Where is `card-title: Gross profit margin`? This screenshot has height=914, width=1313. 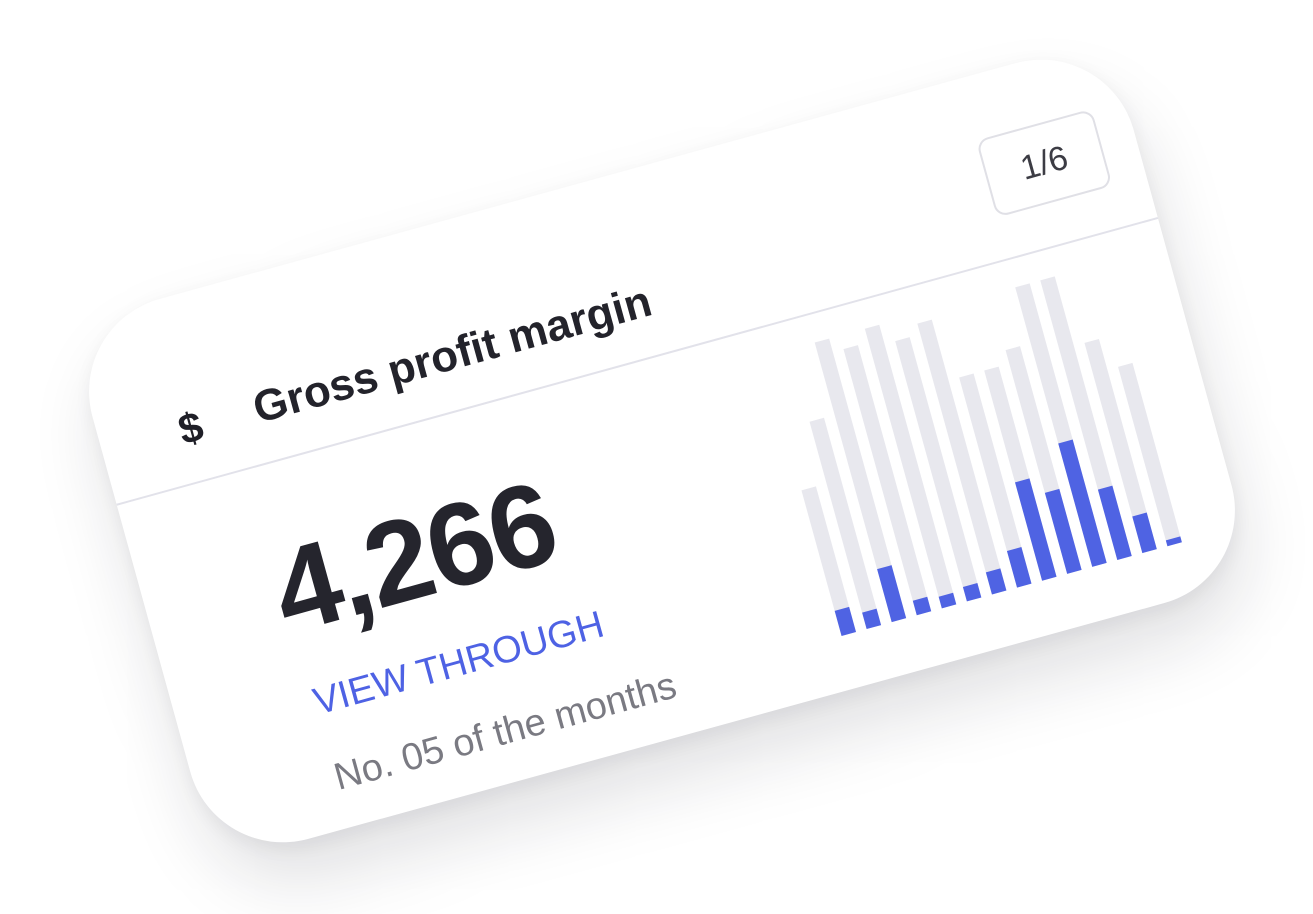 card-title: Gross profit margin is located at coordinates (452, 354).